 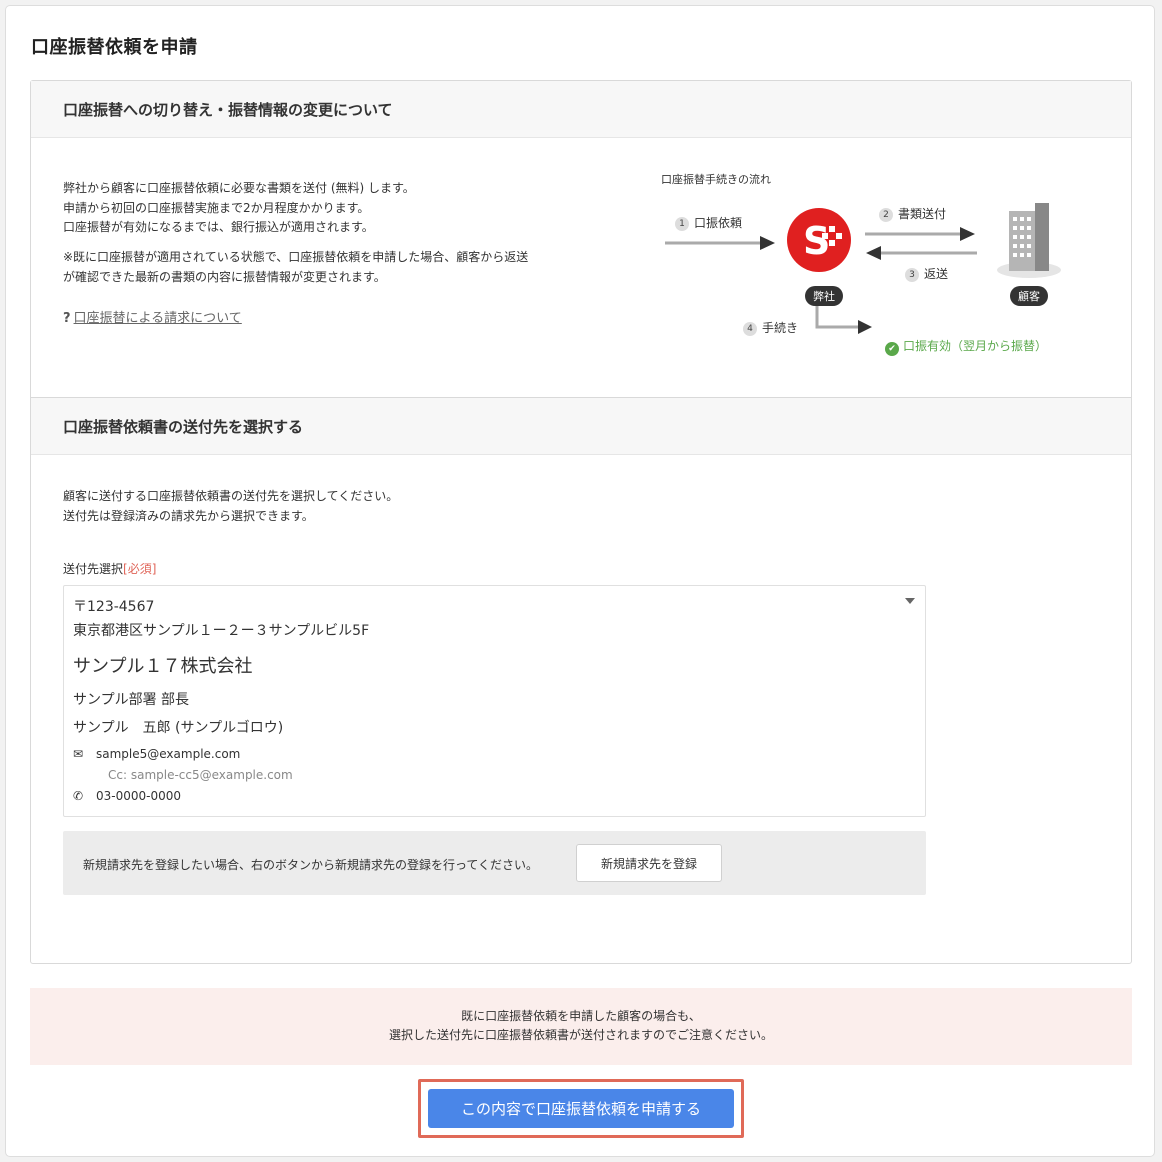 What do you see at coordinates (93, 569) in the screenshot?
I see `field-label-text: 送付先選択` at bounding box center [93, 569].